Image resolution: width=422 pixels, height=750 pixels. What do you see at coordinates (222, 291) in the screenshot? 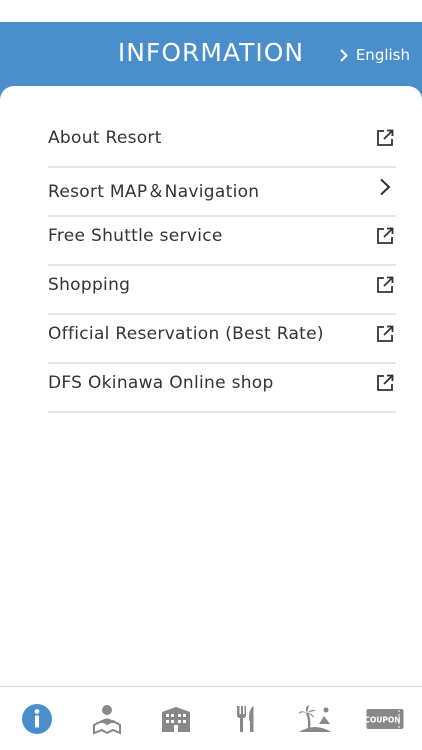
I see `menu-item-shopping: Shopping` at bounding box center [222, 291].